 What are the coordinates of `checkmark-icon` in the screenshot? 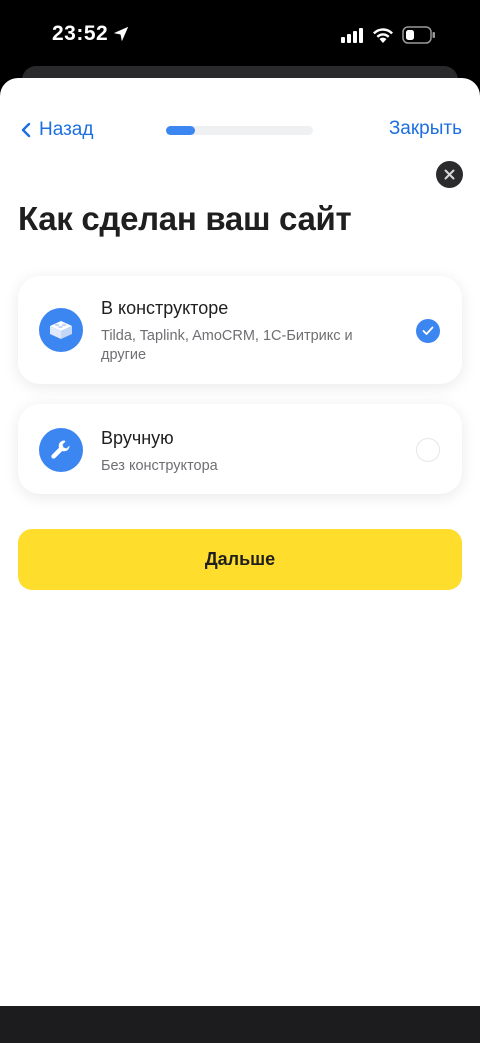 It's located at (428, 330).